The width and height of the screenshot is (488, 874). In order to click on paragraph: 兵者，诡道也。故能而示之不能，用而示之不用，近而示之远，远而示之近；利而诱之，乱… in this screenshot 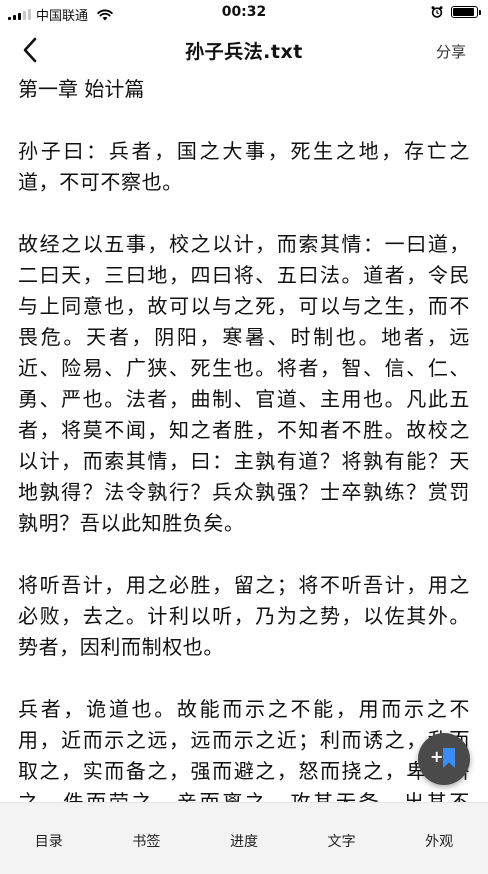, I will do `click(244, 749)`.